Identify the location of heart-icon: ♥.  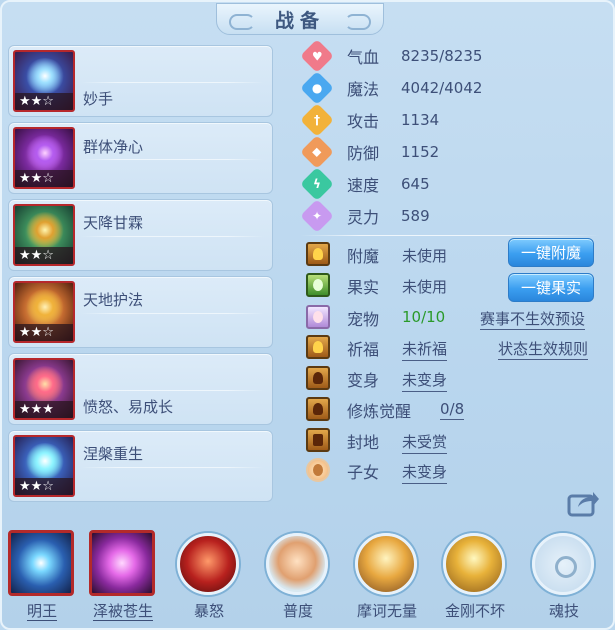
(317, 56).